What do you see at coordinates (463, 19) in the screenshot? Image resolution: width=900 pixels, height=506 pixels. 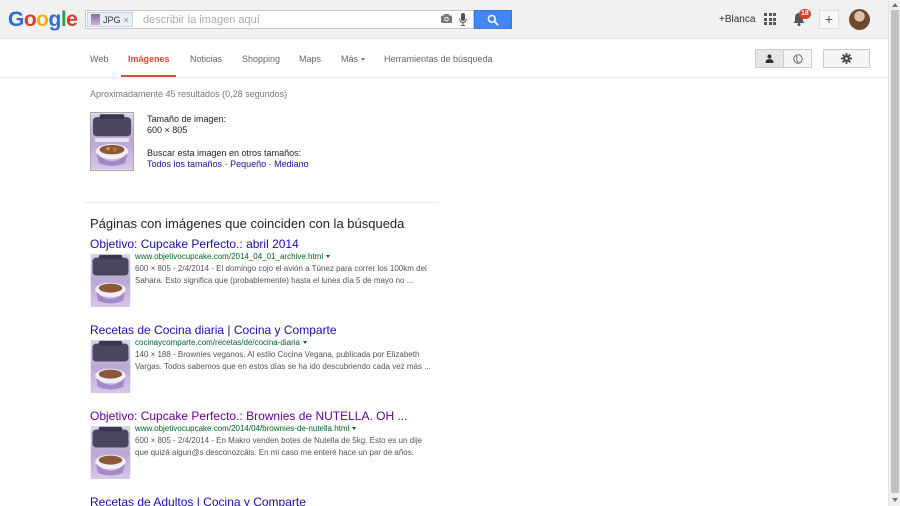 I see `mic-icon` at bounding box center [463, 19].